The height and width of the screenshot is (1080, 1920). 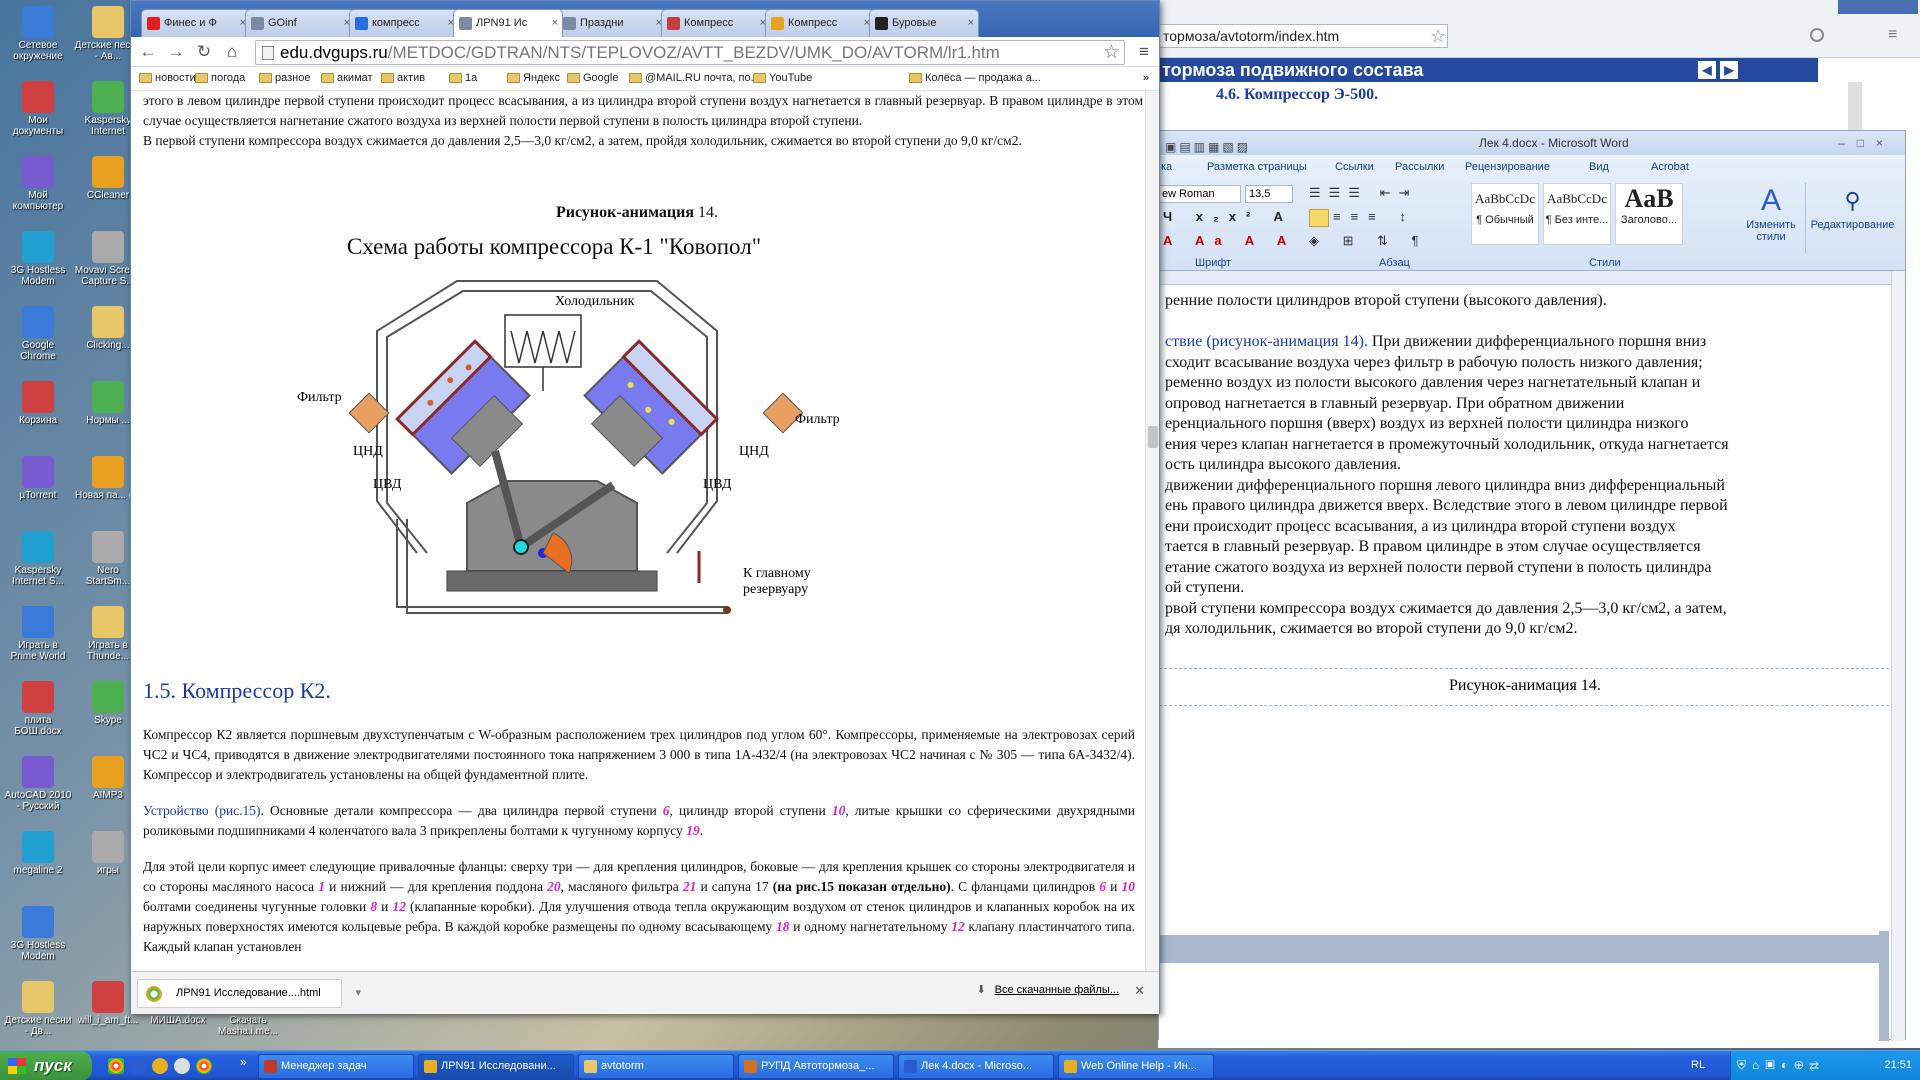 What do you see at coordinates (759, 78) in the screenshot?
I see `folder-icon` at bounding box center [759, 78].